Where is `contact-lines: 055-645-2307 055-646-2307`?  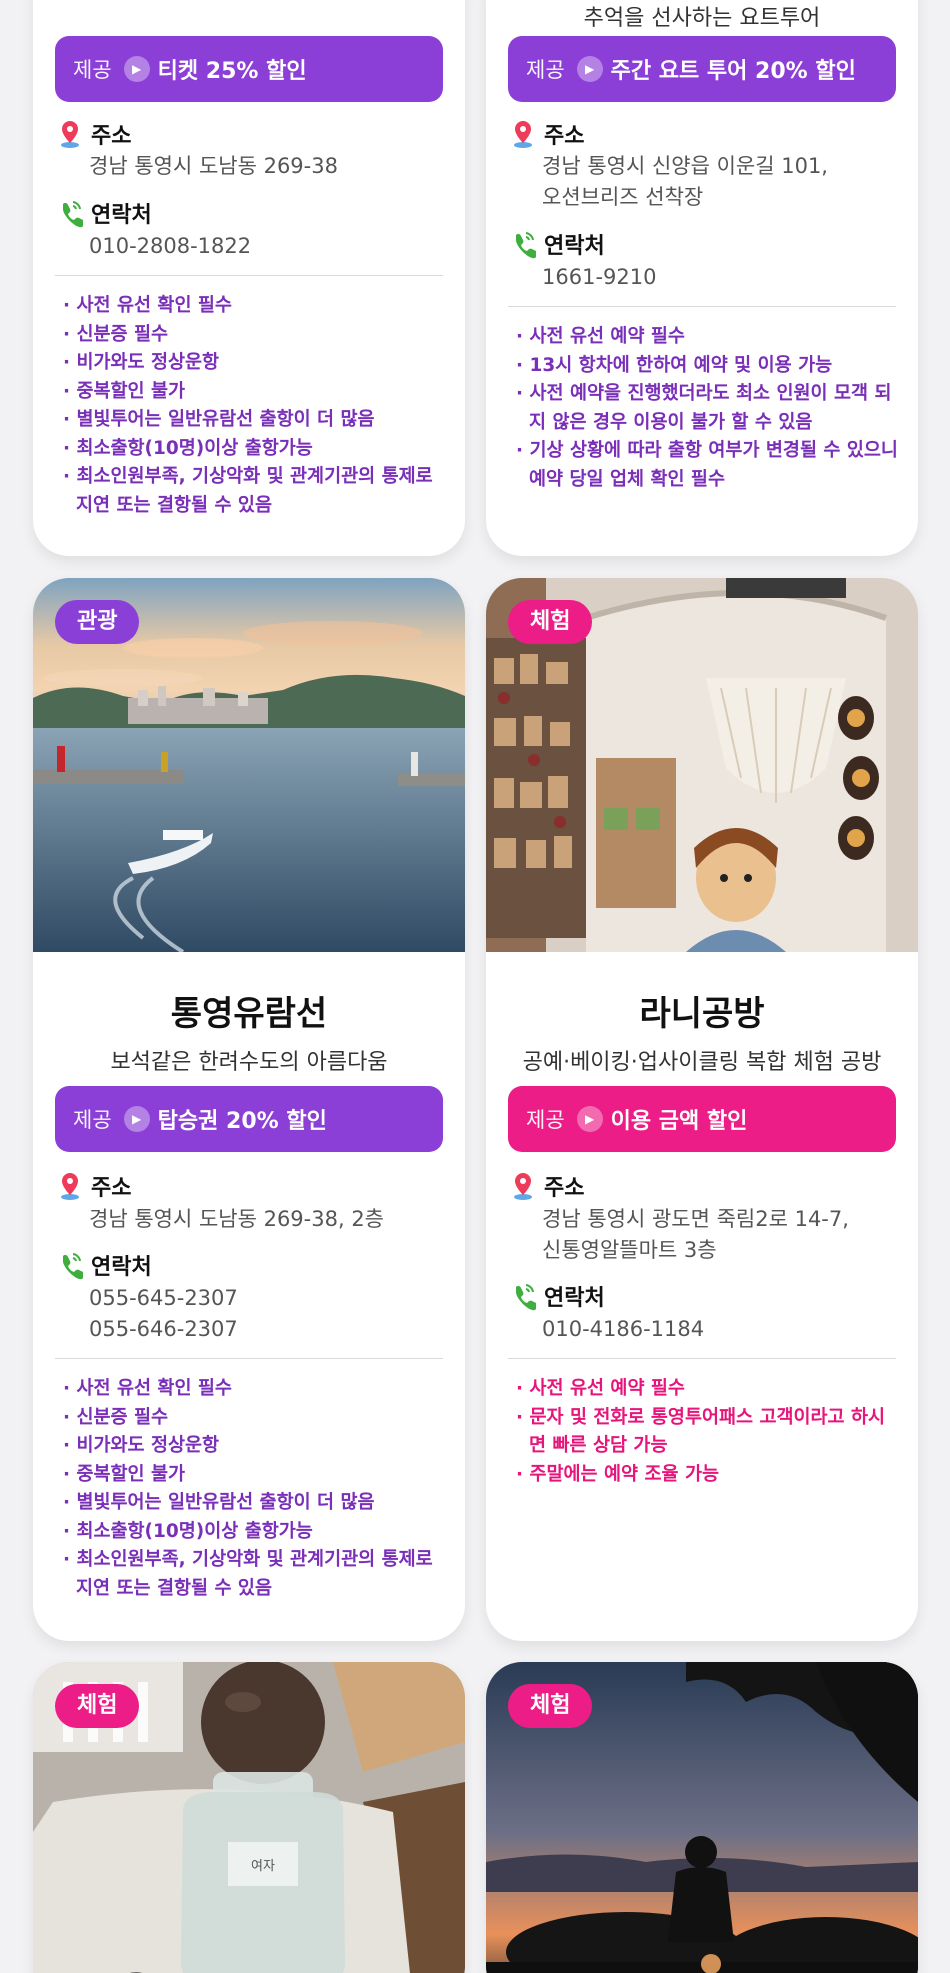 contact-lines: 055-645-2307 055-646-2307 is located at coordinates (163, 1314).